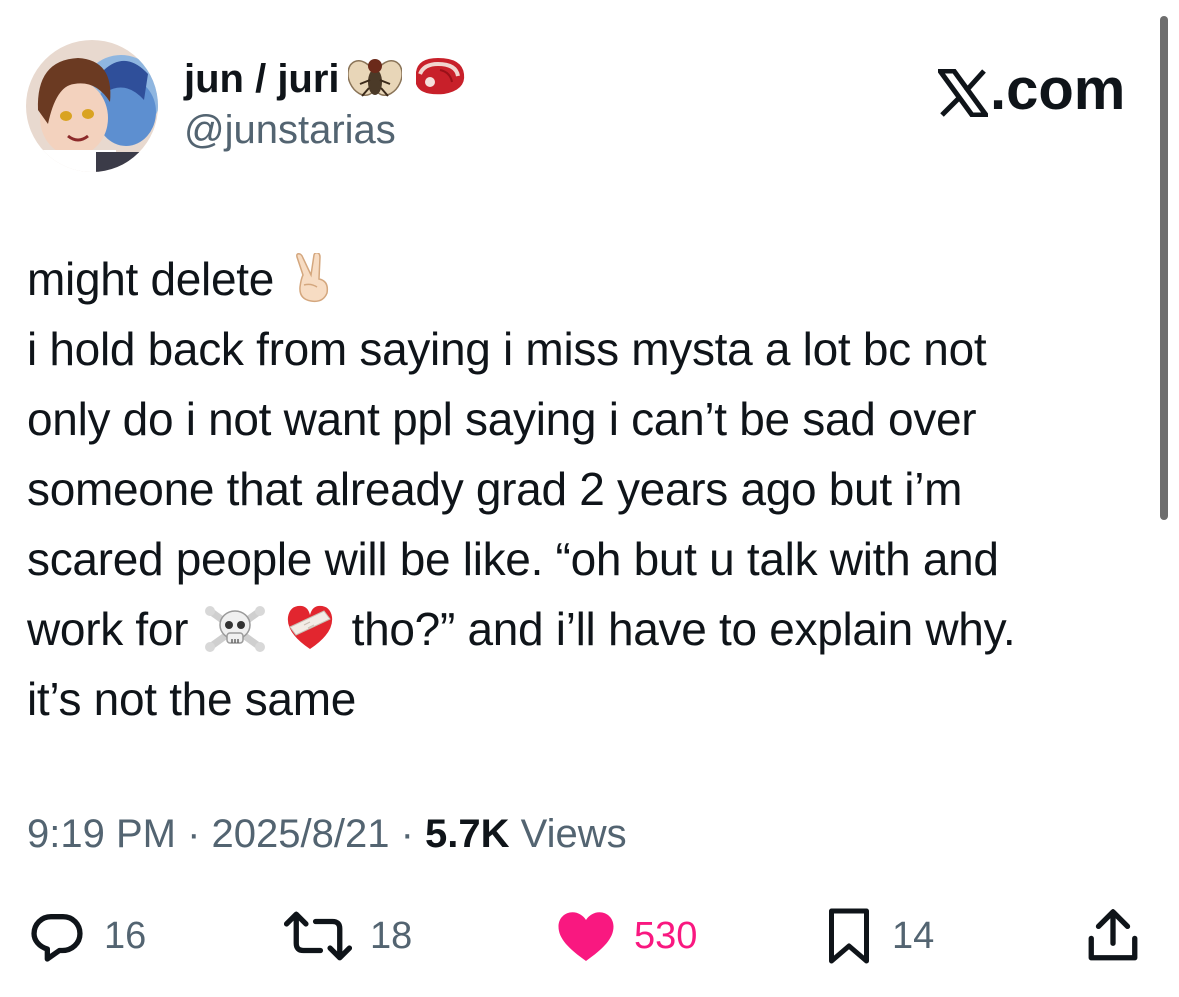  I want to click on like-count: 530, so click(666, 935).